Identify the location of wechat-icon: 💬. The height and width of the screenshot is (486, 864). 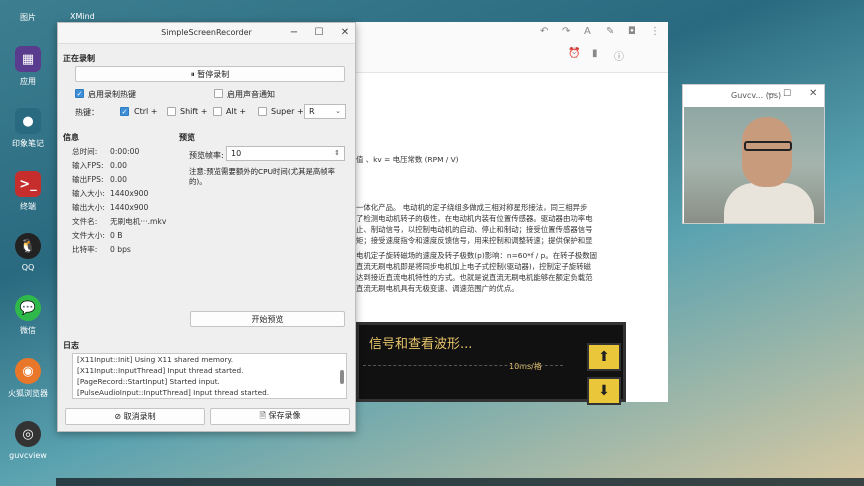
(28, 308).